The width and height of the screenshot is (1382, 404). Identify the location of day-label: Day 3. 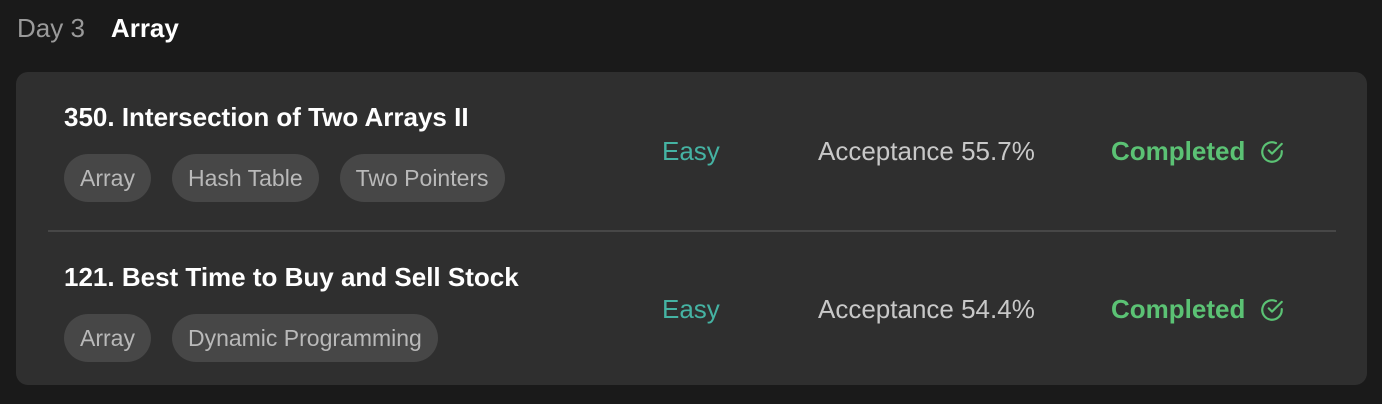
(51, 27).